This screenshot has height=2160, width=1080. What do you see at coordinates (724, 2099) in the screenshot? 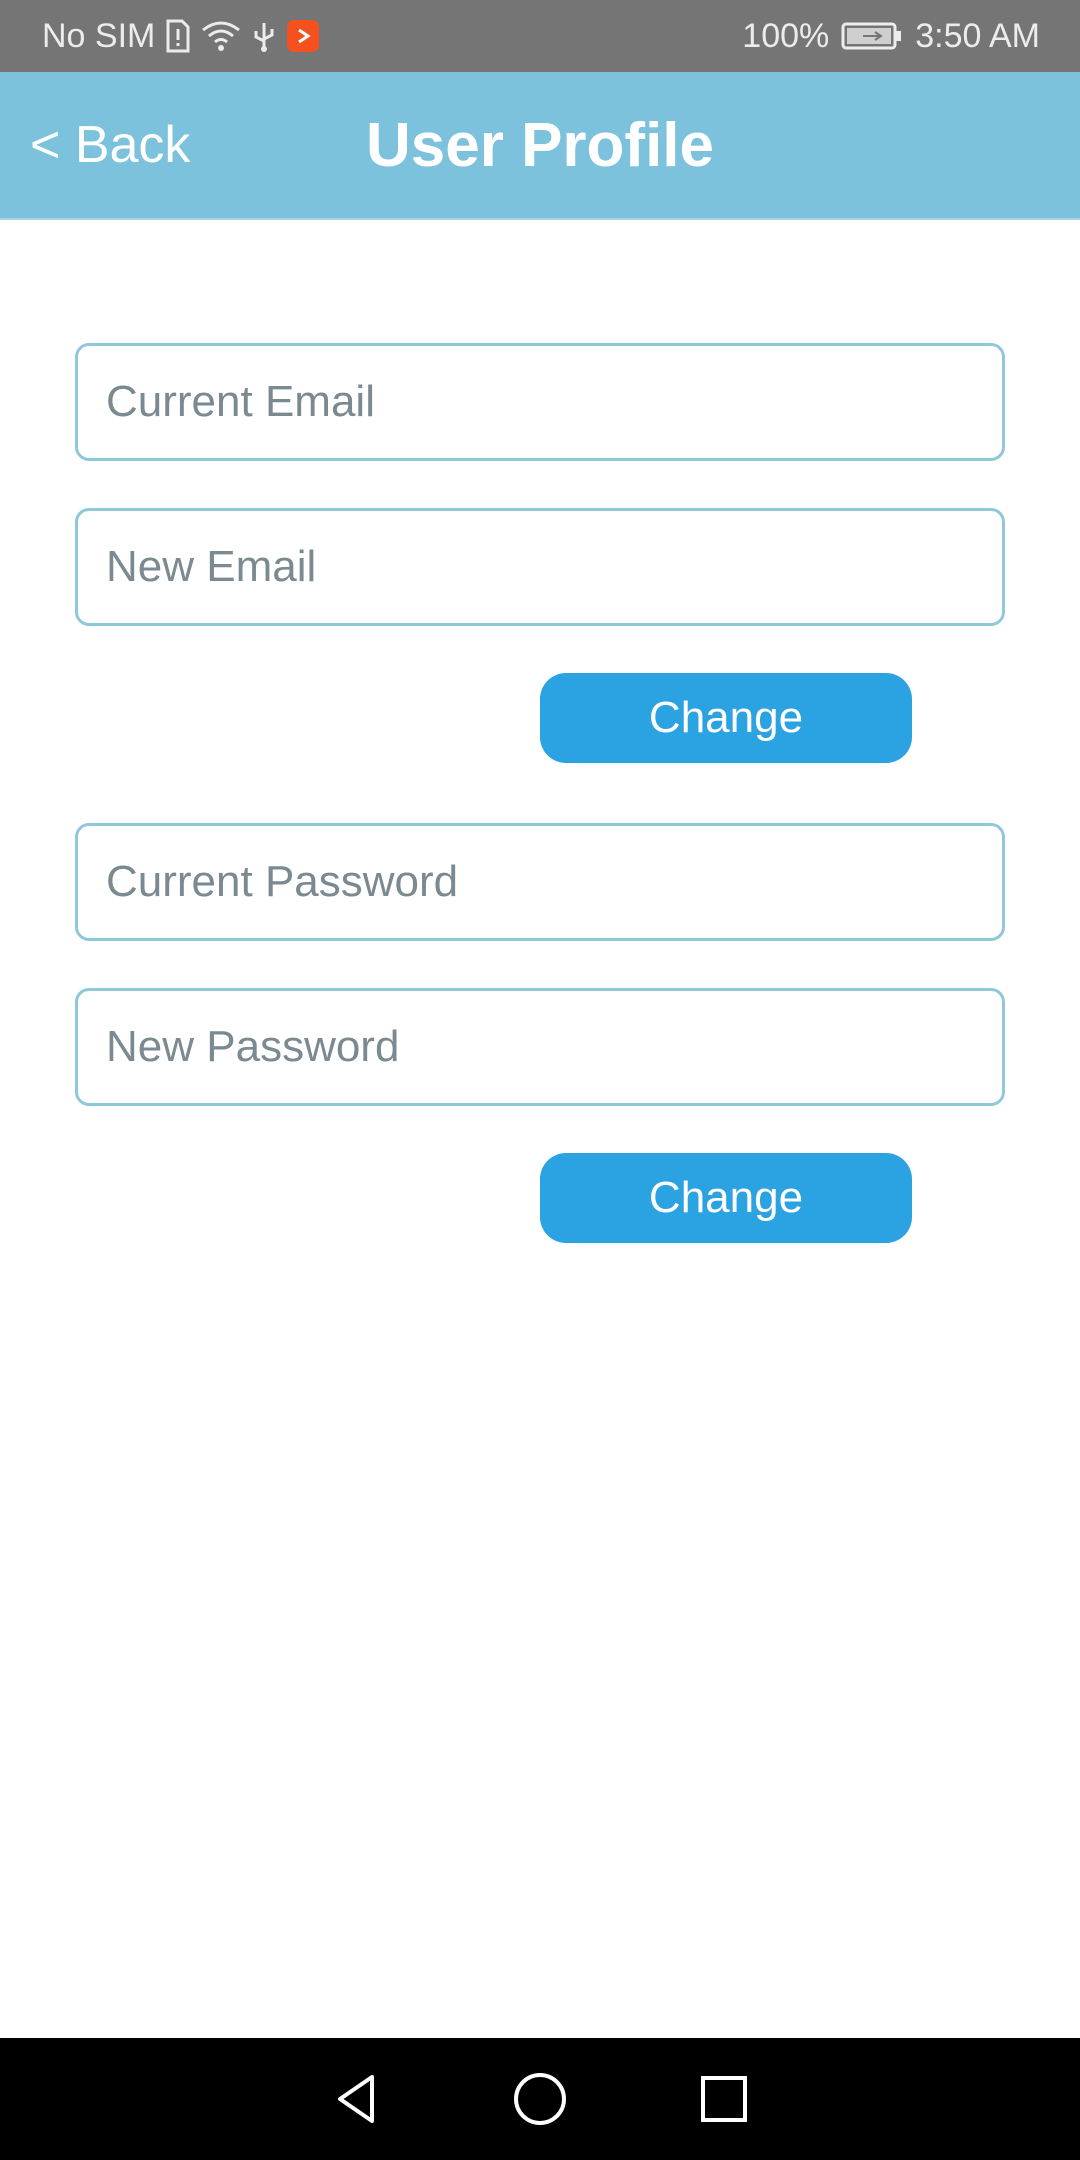
I see `recents-square-icon` at bounding box center [724, 2099].